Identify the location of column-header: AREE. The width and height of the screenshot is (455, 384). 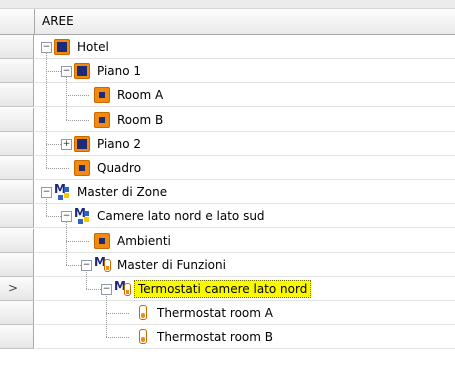
(227, 22).